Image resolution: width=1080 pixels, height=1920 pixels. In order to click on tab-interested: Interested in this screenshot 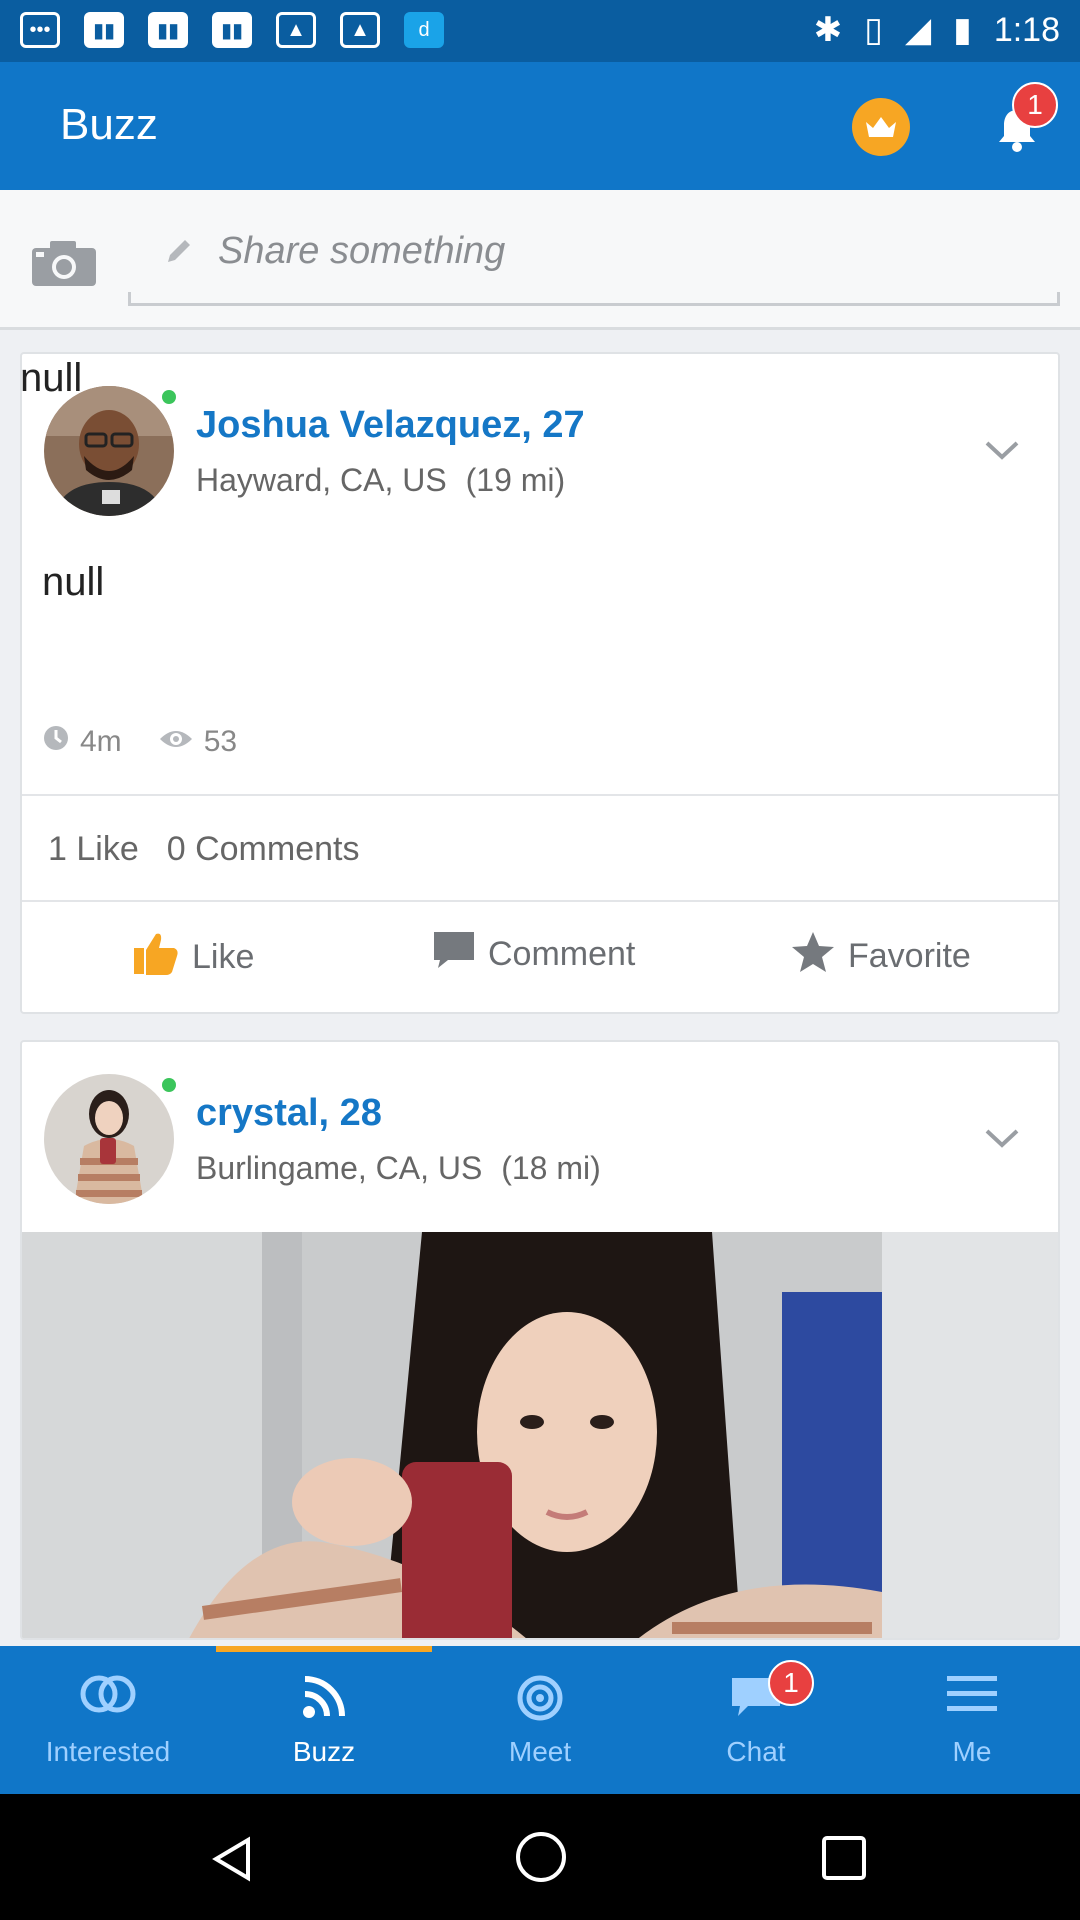, I will do `click(108, 1720)`.